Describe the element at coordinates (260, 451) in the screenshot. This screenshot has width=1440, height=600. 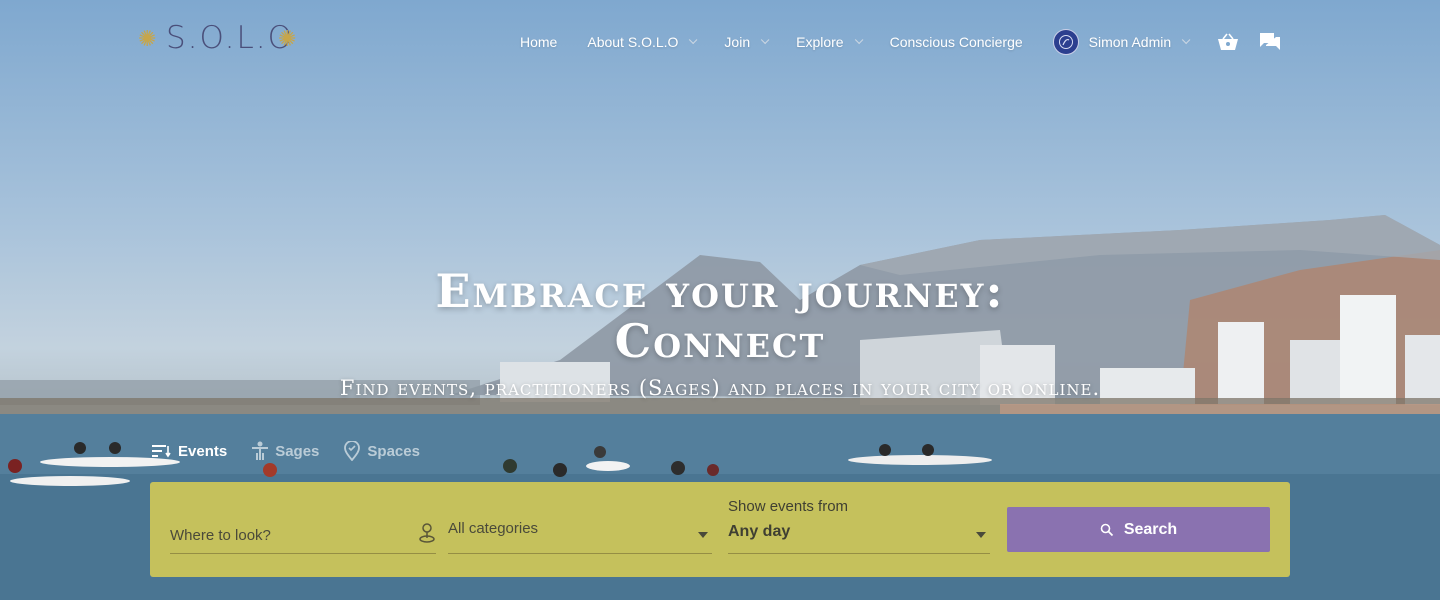
I see `person-icon` at that location.